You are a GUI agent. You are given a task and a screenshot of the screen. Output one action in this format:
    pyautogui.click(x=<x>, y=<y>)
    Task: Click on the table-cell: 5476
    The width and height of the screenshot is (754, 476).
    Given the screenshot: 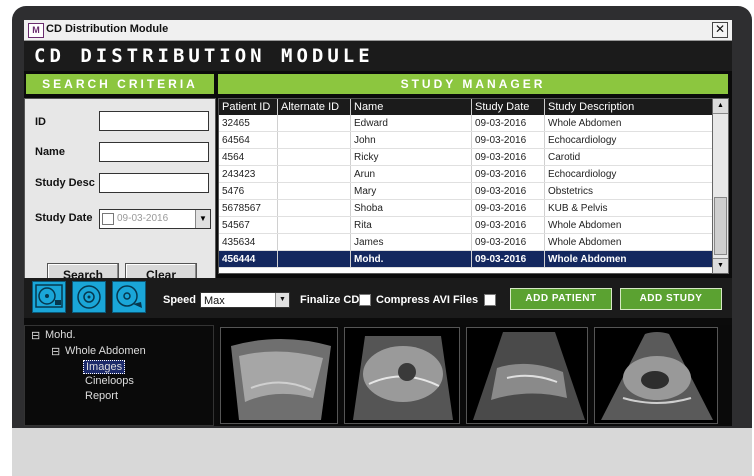 What is the action you would take?
    pyautogui.click(x=248, y=191)
    